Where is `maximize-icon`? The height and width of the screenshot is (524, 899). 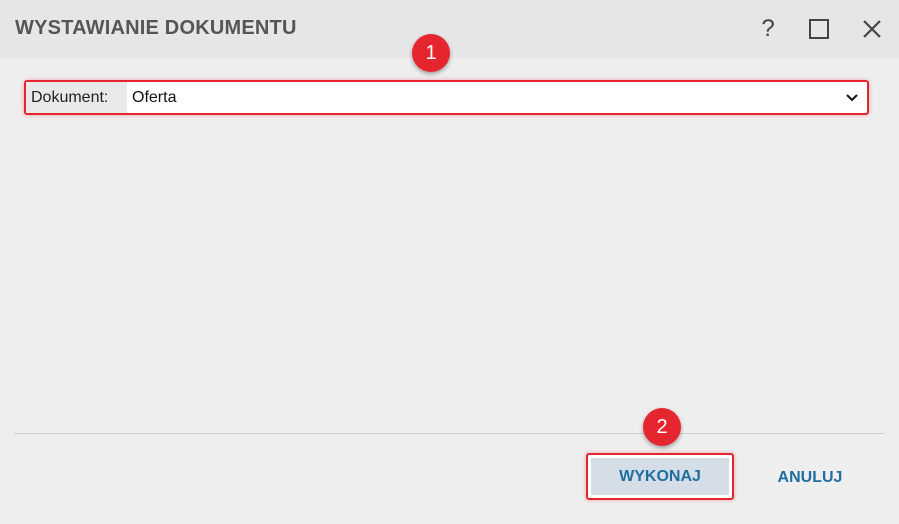 maximize-icon is located at coordinates (819, 29).